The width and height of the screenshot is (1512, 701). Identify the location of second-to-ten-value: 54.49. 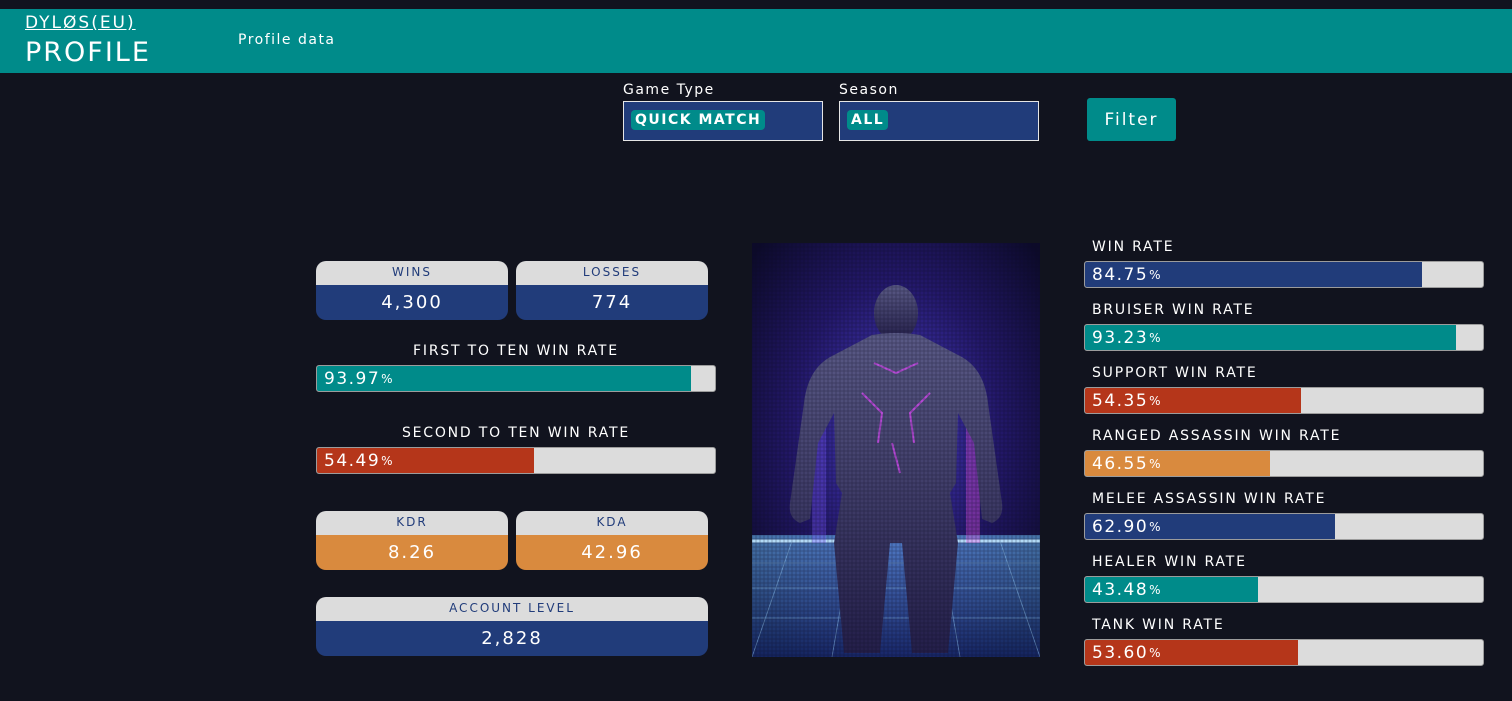
(352, 460).